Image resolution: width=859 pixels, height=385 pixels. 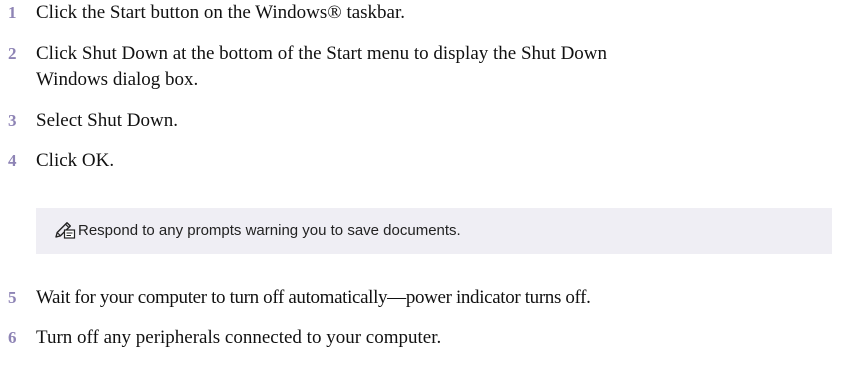 I want to click on step-number: 6, so click(x=12, y=337).